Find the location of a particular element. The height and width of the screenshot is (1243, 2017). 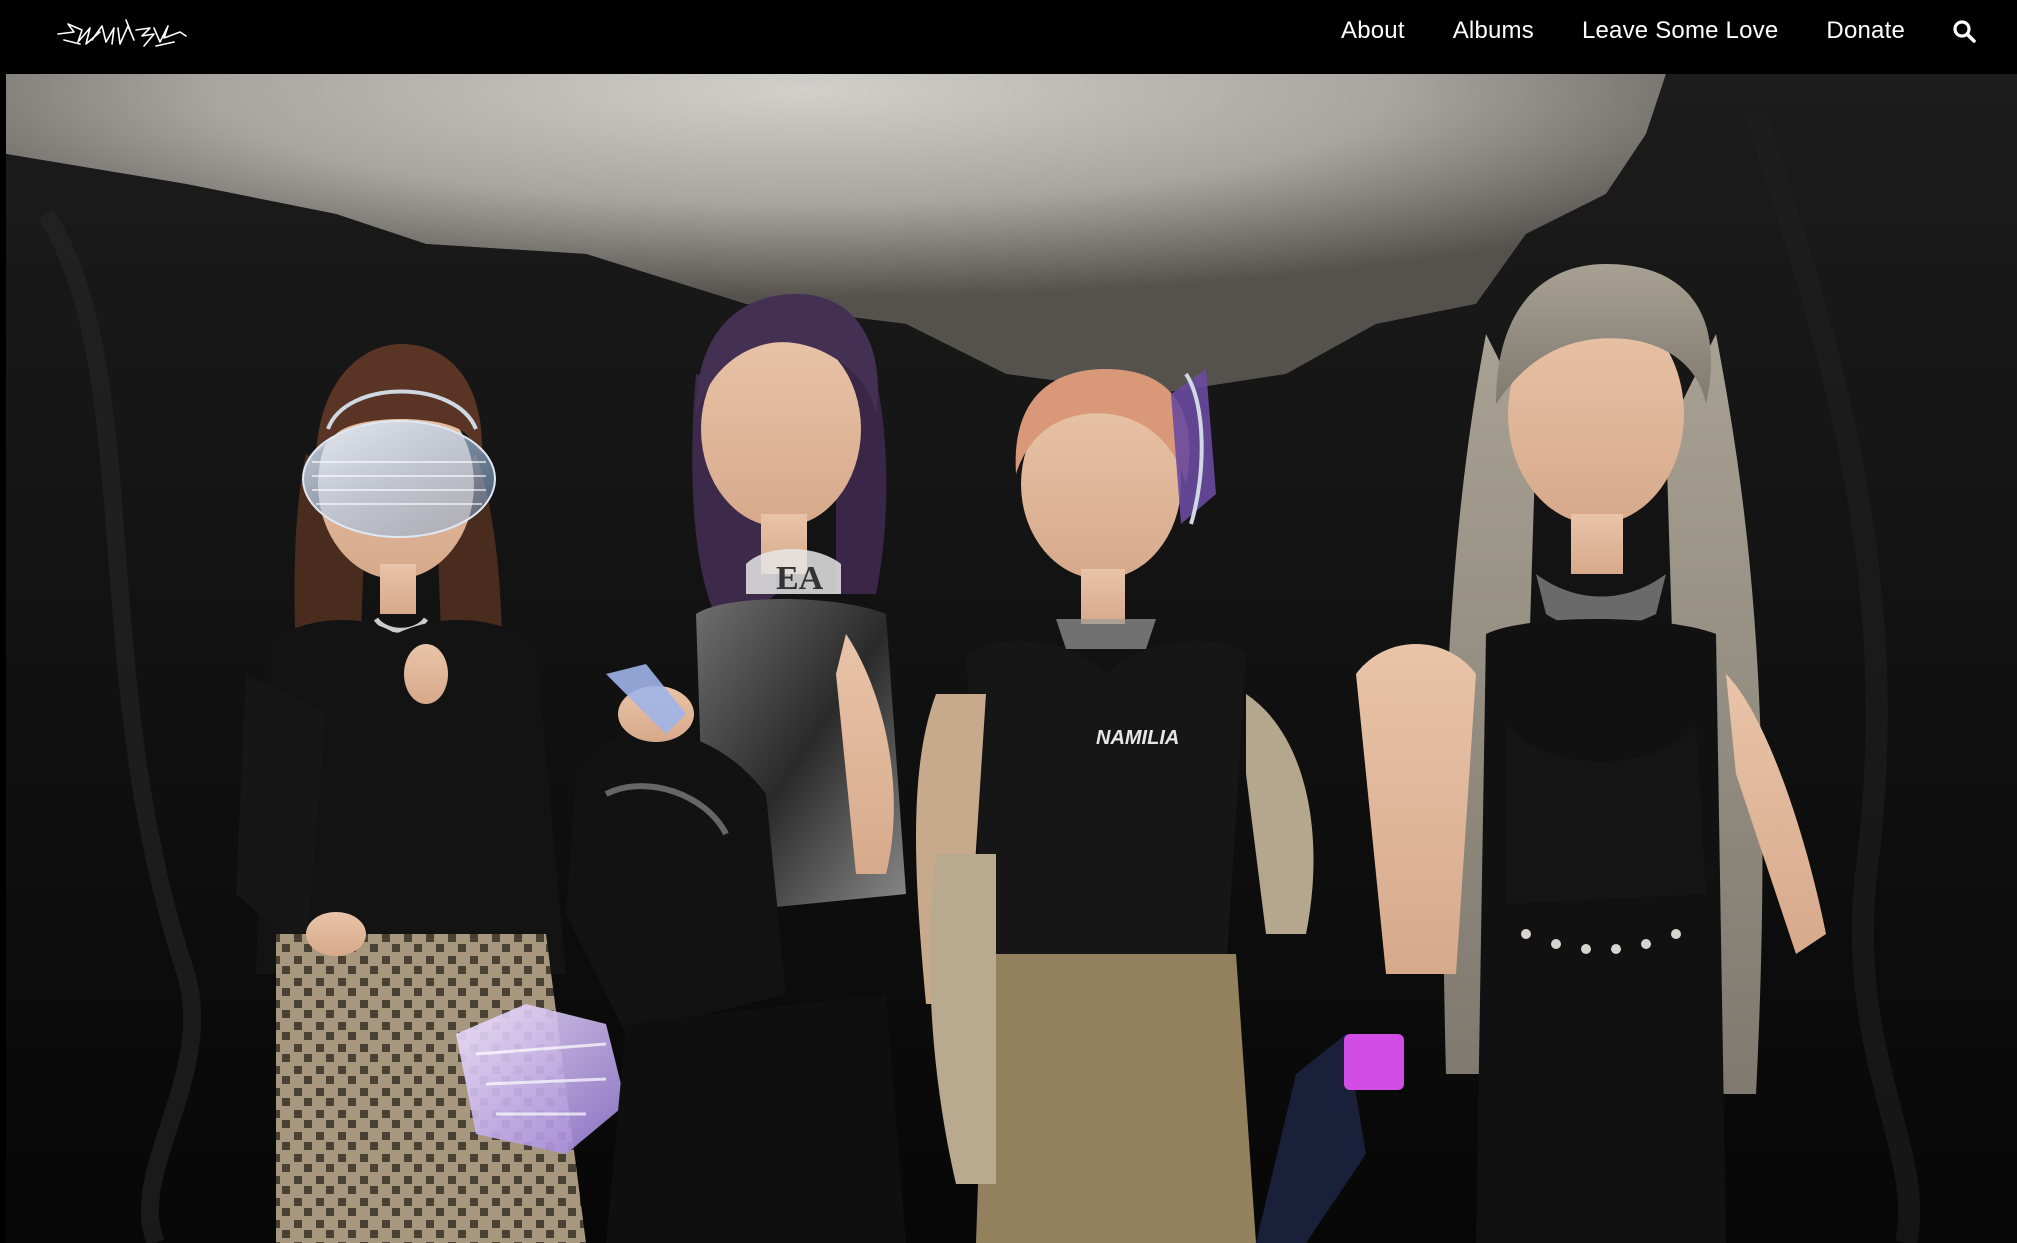

nav-albums: Albums is located at coordinates (1493, 31).